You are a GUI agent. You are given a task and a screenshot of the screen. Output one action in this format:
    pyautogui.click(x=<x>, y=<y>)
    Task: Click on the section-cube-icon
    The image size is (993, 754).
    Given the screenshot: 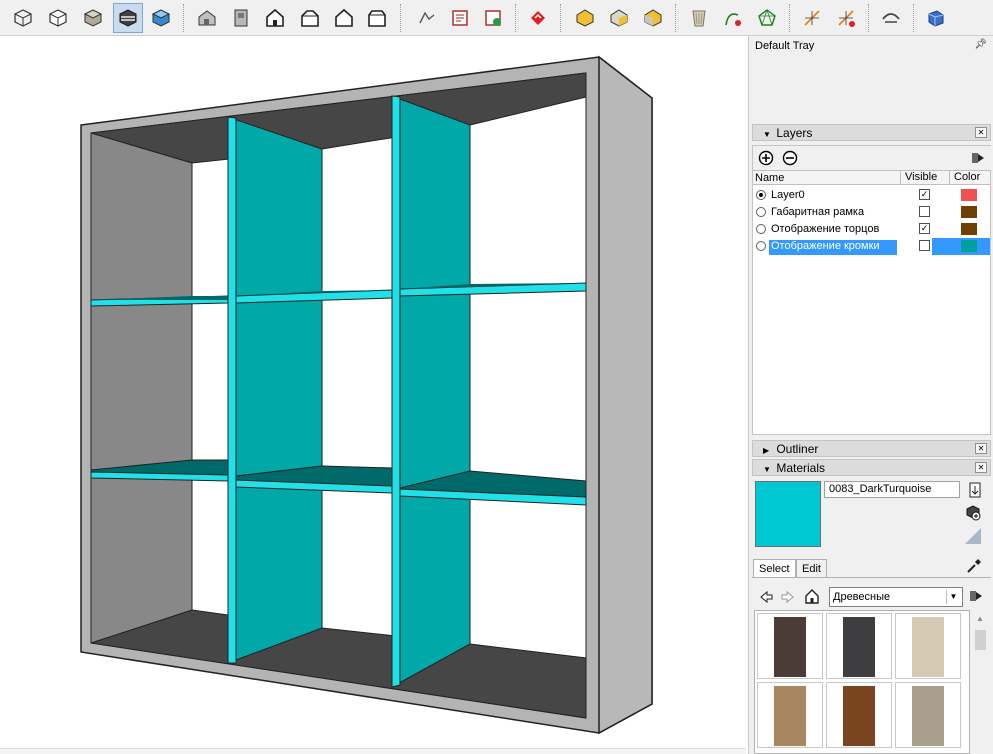 What is the action you would take?
    pyautogui.click(x=936, y=18)
    